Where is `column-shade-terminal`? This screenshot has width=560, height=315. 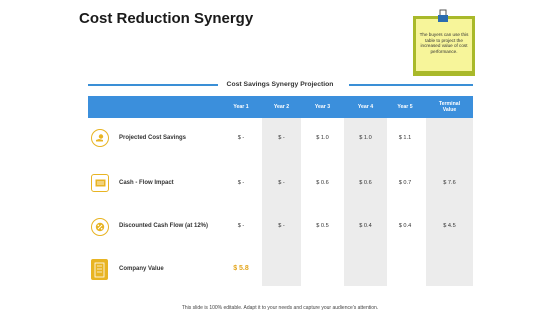 column-shade-terminal is located at coordinates (449, 202).